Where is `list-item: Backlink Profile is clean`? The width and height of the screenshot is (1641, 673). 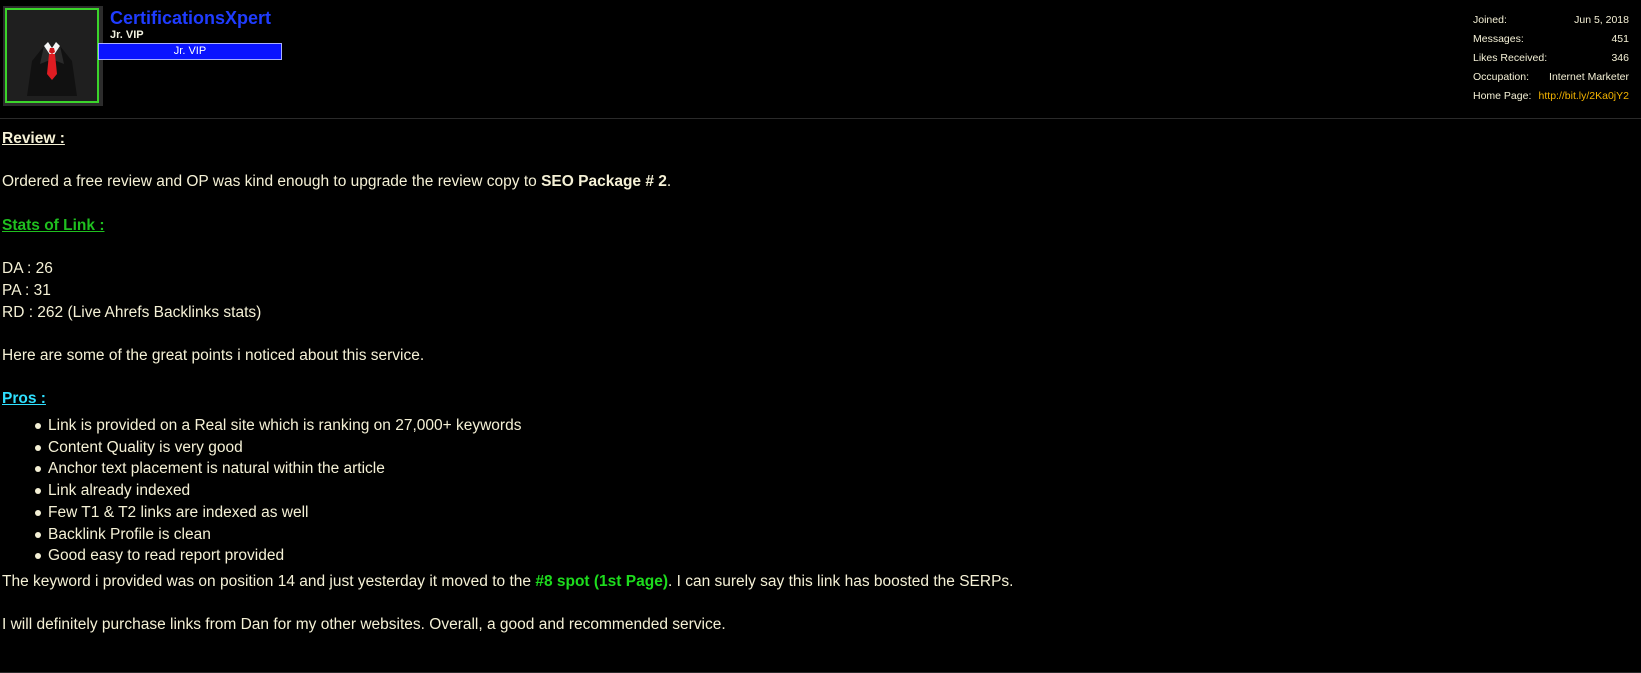 list-item: Backlink Profile is clean is located at coordinates (828, 535).